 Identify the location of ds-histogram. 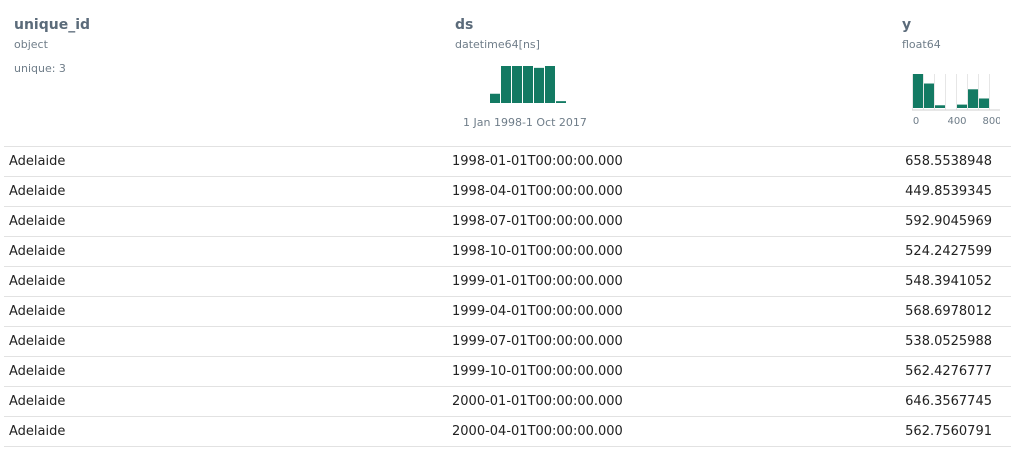
(528, 84).